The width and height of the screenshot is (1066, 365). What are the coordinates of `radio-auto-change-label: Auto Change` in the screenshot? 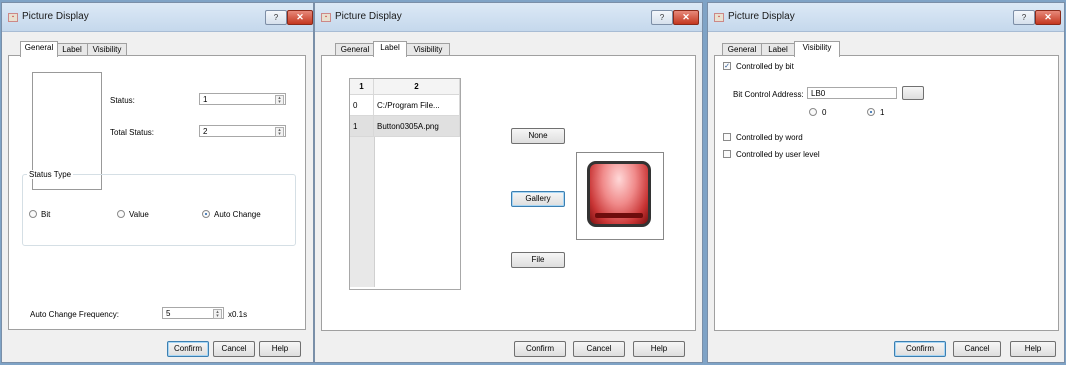 It's located at (237, 214).